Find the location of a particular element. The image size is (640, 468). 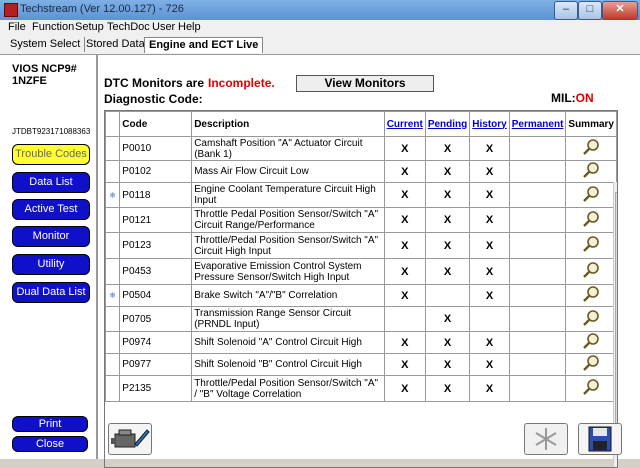

vin: JTDBT923171088363 is located at coordinates (51, 131).